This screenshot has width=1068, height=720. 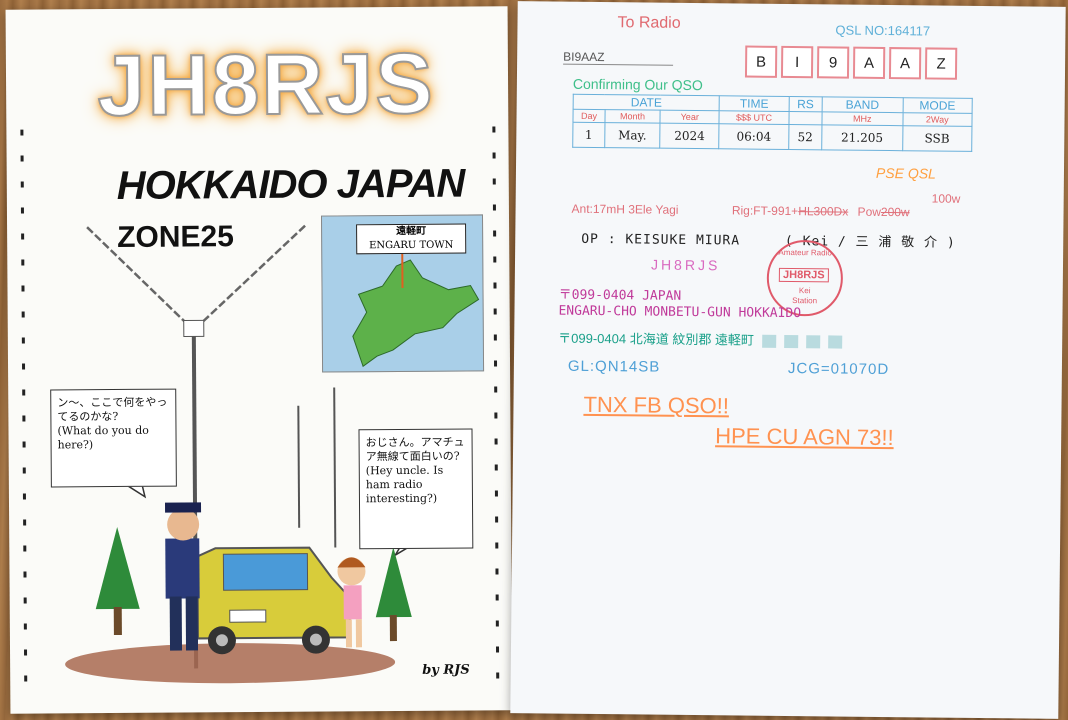 What do you see at coordinates (862, 118) in the screenshot?
I see `sub-band: MHz` at bounding box center [862, 118].